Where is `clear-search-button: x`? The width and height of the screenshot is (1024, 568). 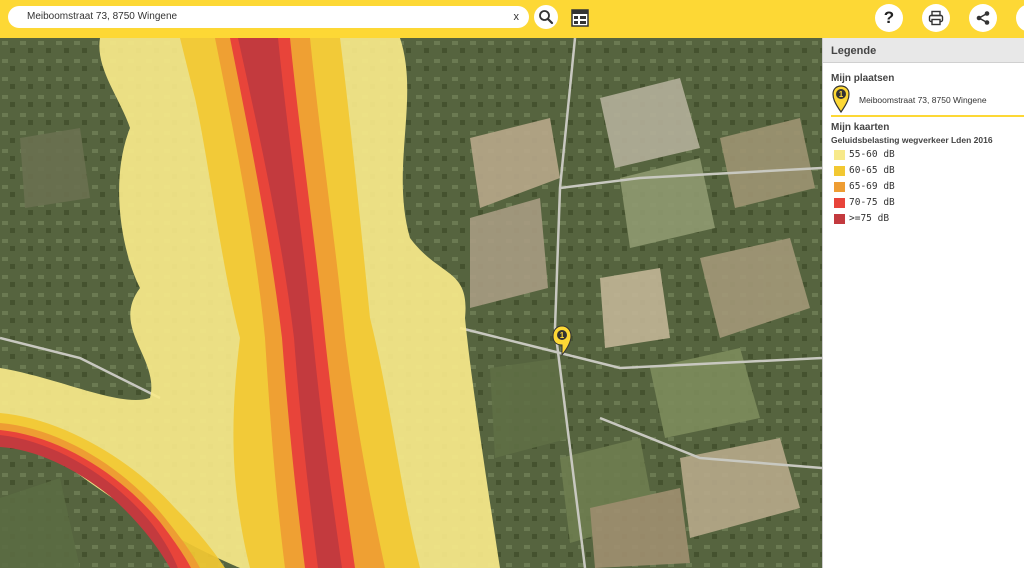 clear-search-button: x is located at coordinates (517, 17).